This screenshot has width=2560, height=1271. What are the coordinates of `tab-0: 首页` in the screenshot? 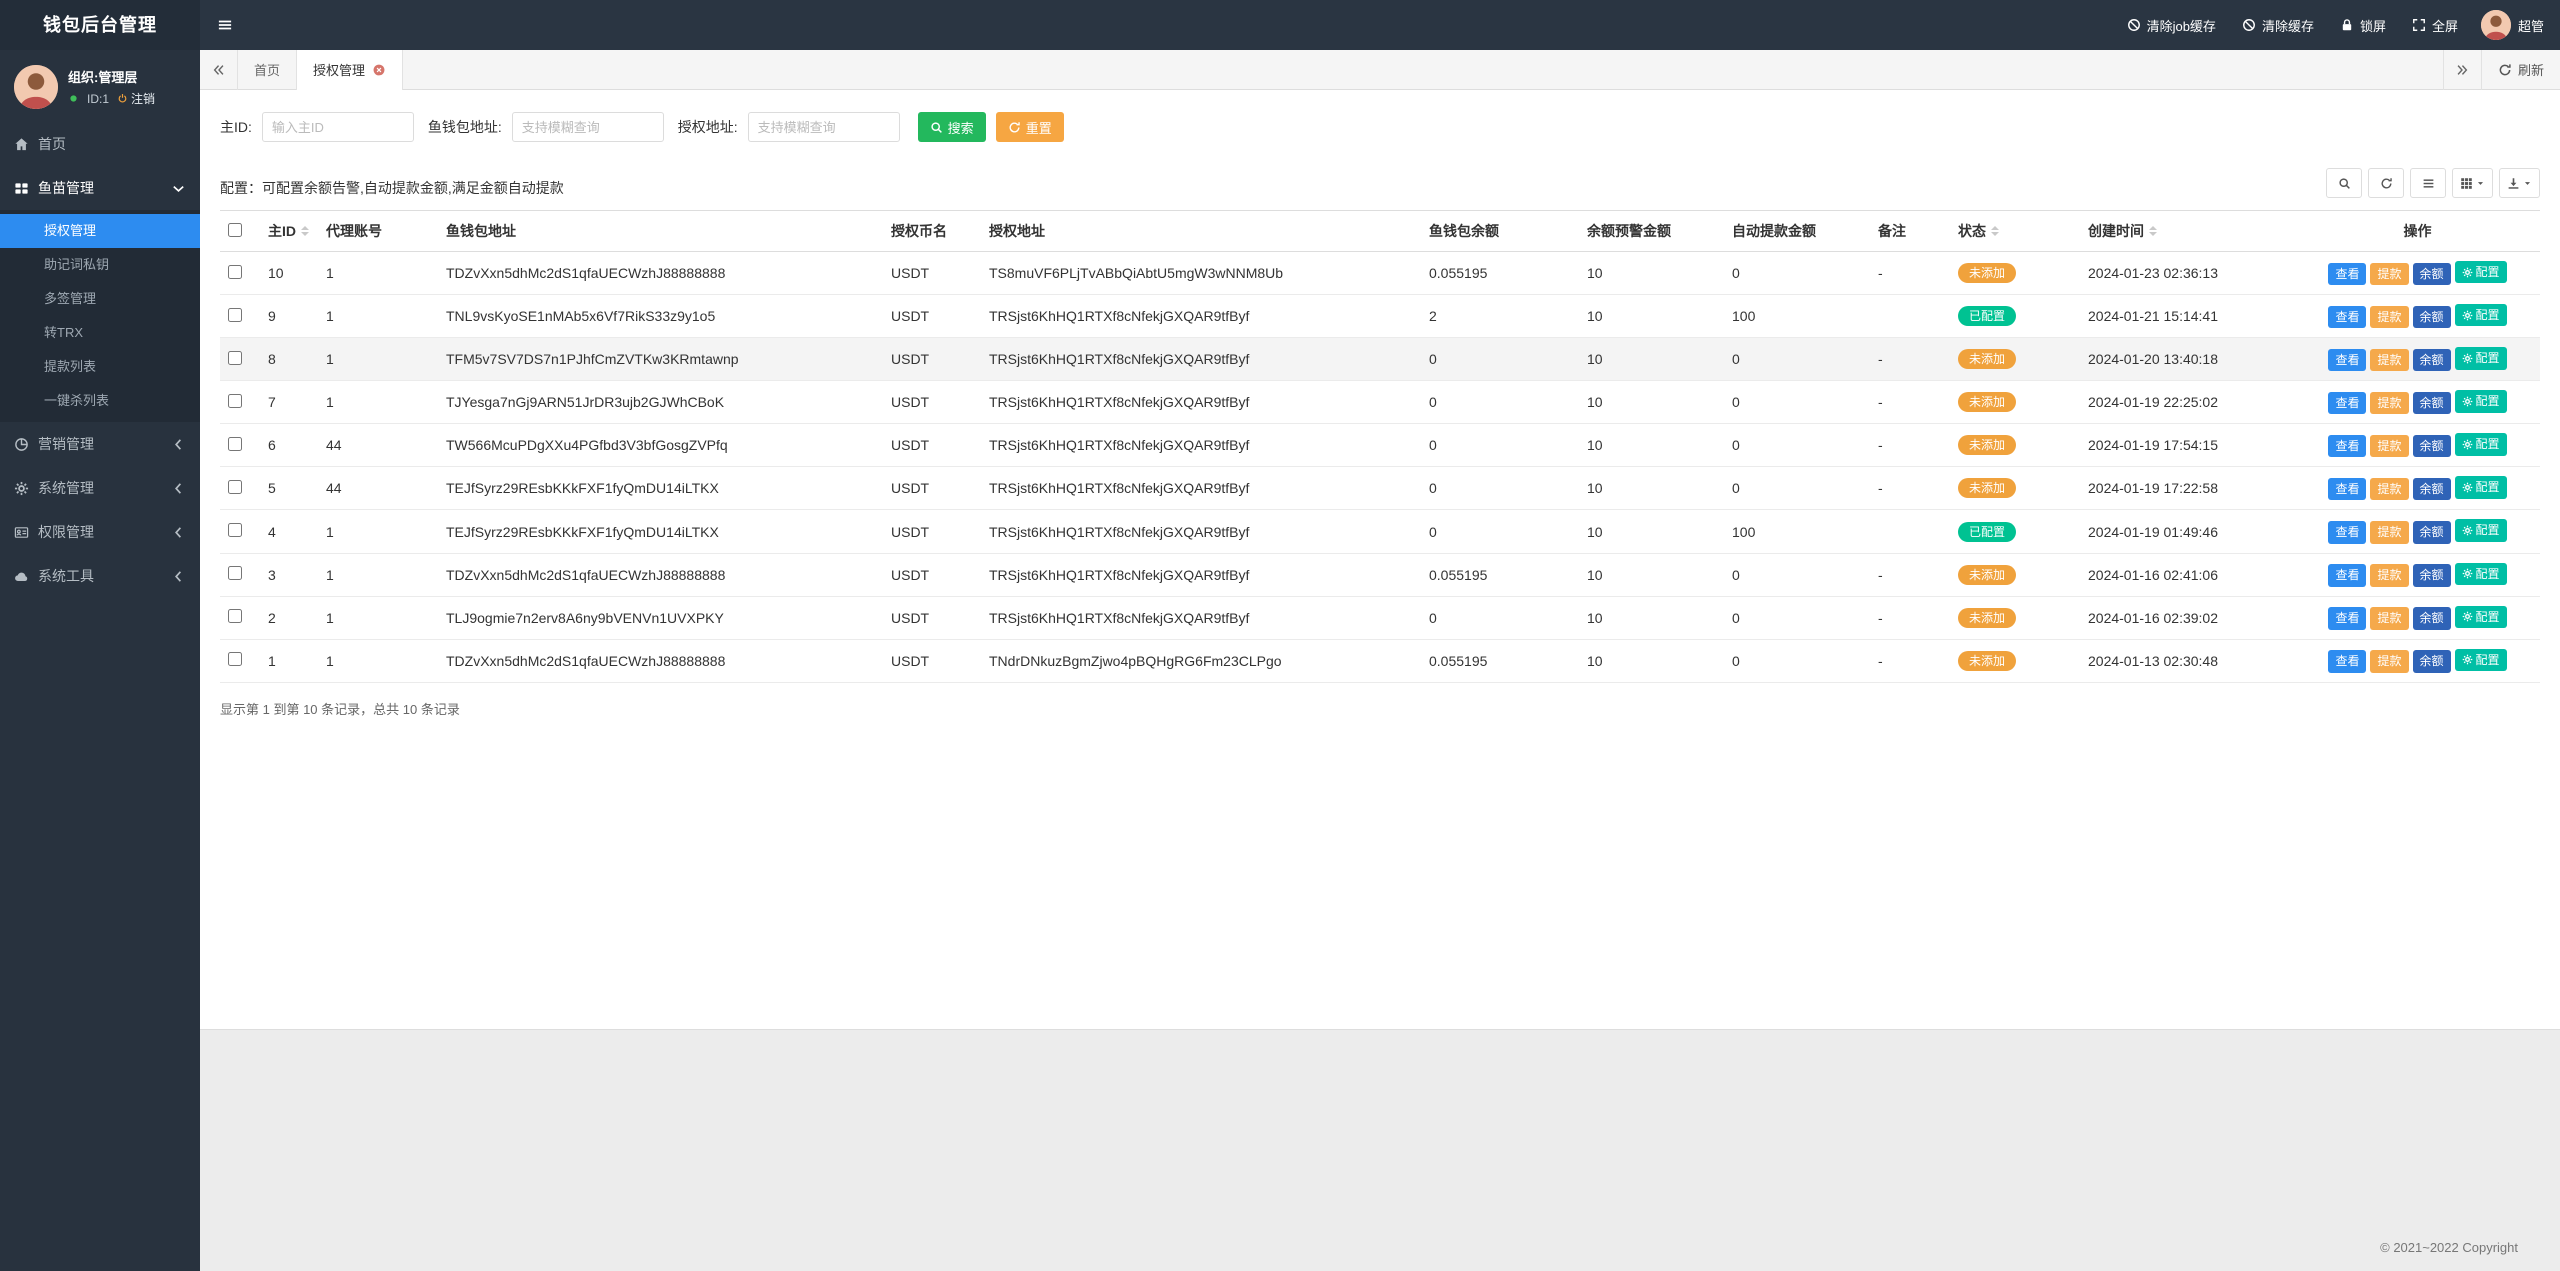 It's located at (268, 69).